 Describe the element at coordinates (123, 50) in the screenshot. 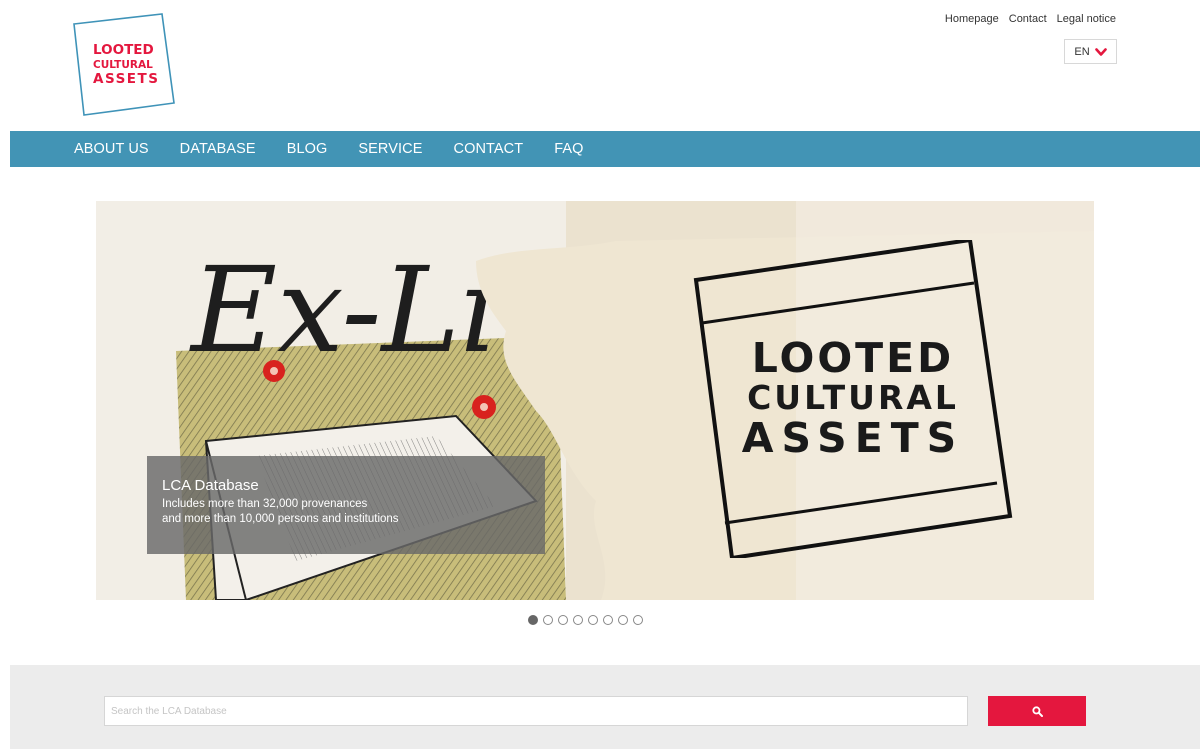

I see `logo-line-1: LOOTED` at that location.